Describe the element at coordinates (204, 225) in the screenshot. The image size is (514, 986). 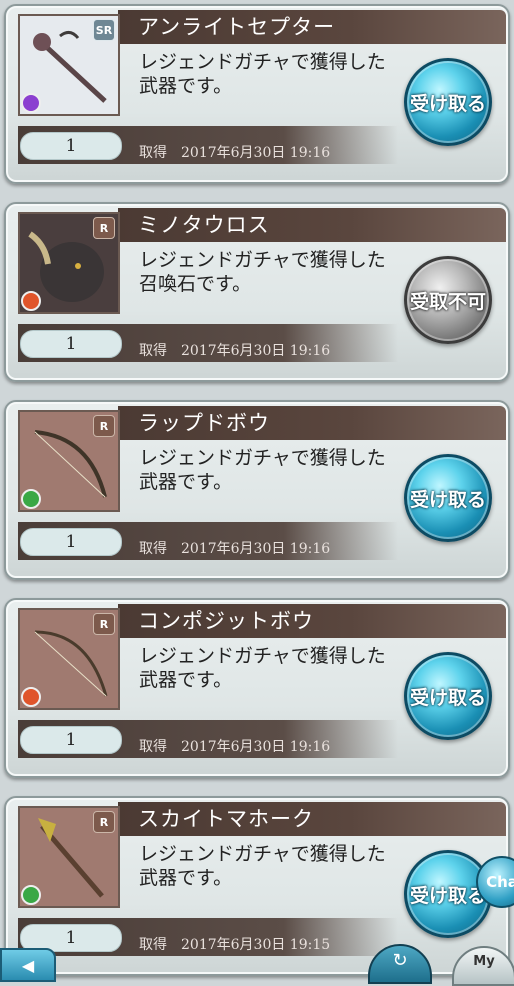
I see `item-name: ミノタウロス` at that location.